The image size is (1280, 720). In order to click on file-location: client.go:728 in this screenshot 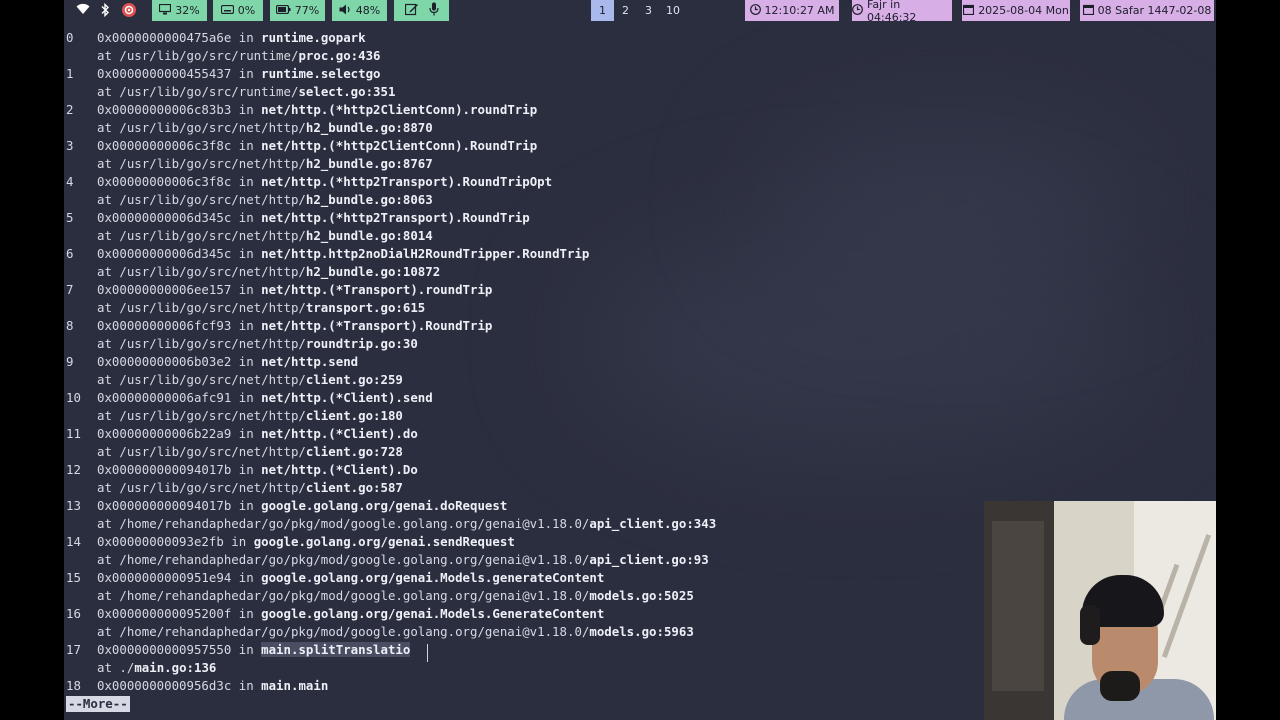, I will do `click(354, 451)`.